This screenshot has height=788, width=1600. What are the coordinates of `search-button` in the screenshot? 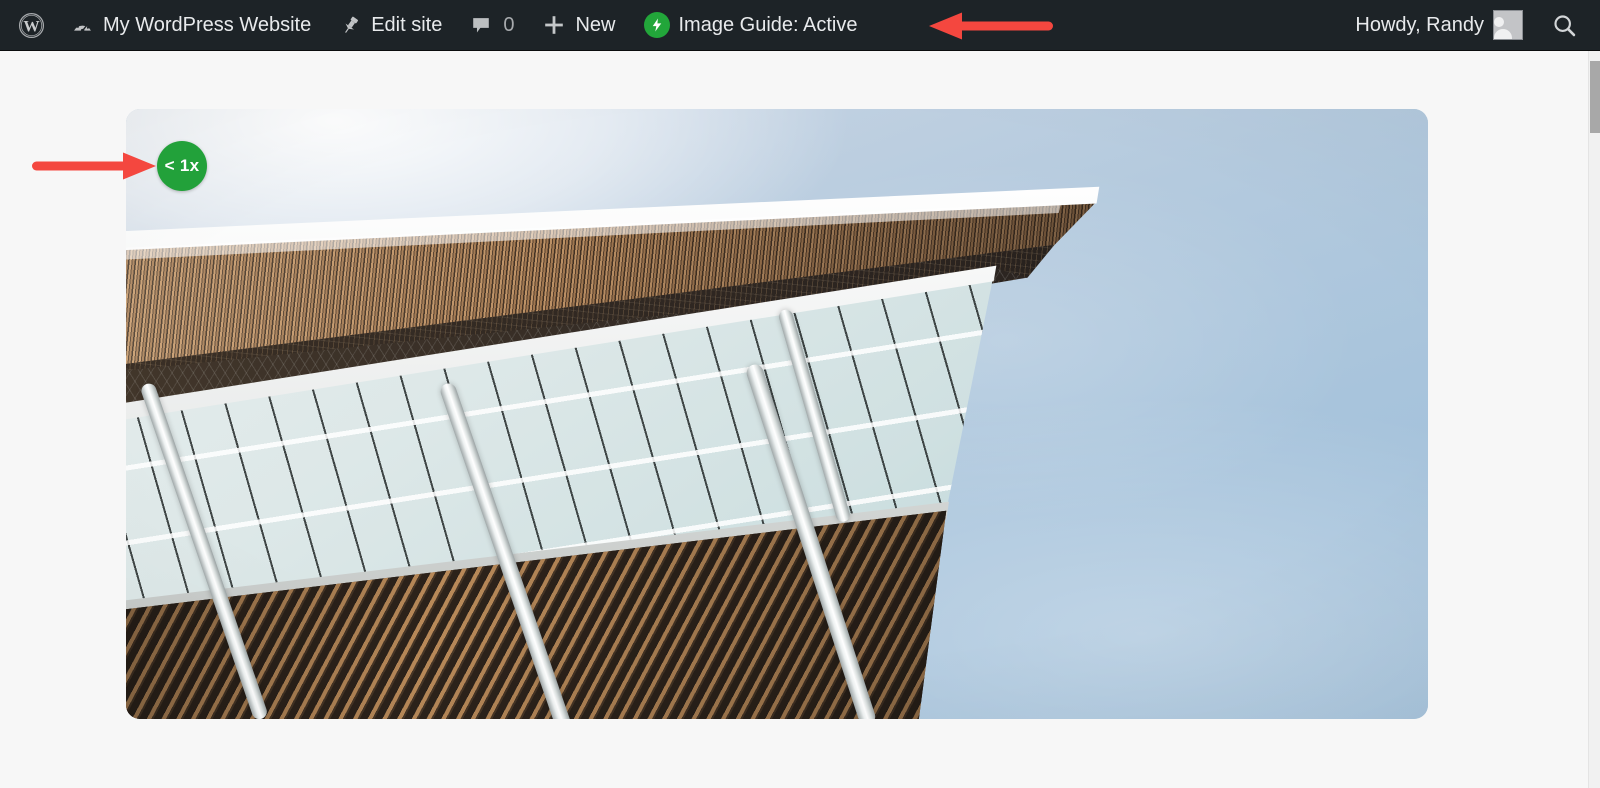 It's located at (1564, 25).